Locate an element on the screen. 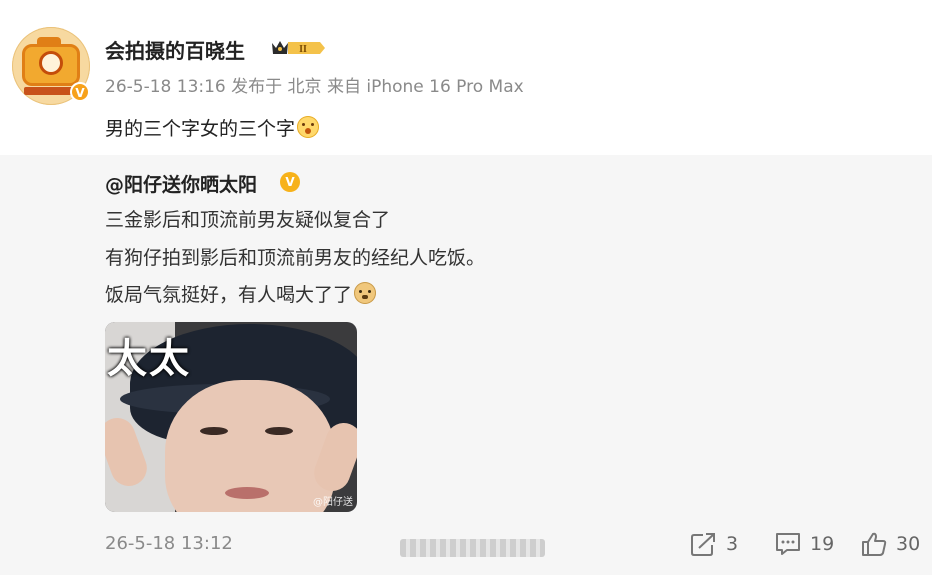 This screenshot has height=575, width=932. repost-text-line-3: 饭局气氛挺好，有人喝大了了 is located at coordinates (241, 293).